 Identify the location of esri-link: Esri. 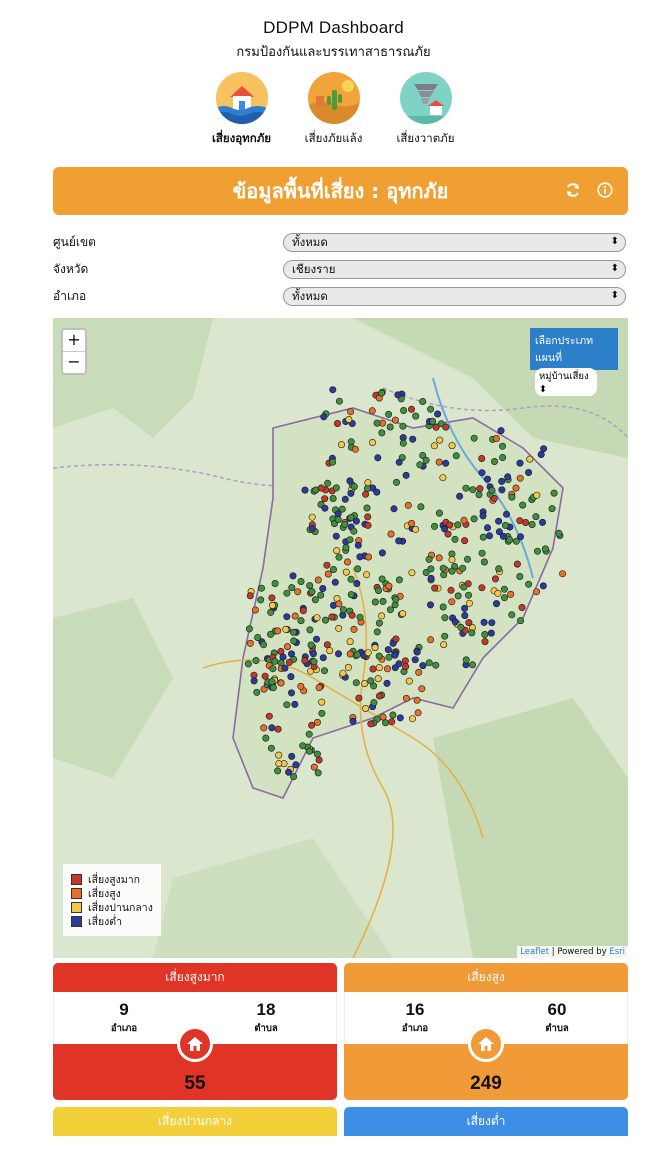
(617, 952).